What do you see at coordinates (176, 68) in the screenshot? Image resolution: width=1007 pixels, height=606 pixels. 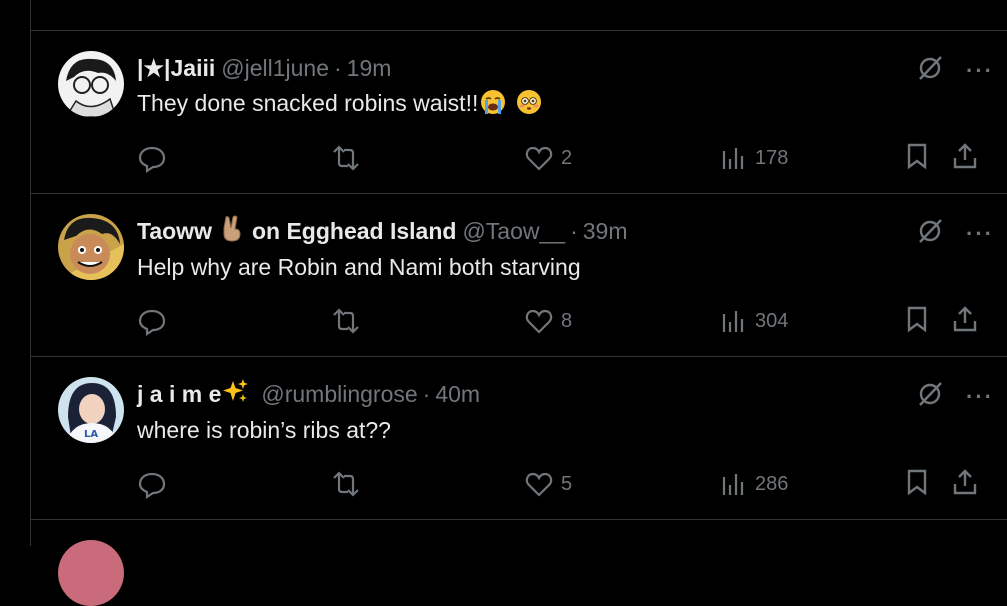 I see `display-name: |★|Jaiii` at bounding box center [176, 68].